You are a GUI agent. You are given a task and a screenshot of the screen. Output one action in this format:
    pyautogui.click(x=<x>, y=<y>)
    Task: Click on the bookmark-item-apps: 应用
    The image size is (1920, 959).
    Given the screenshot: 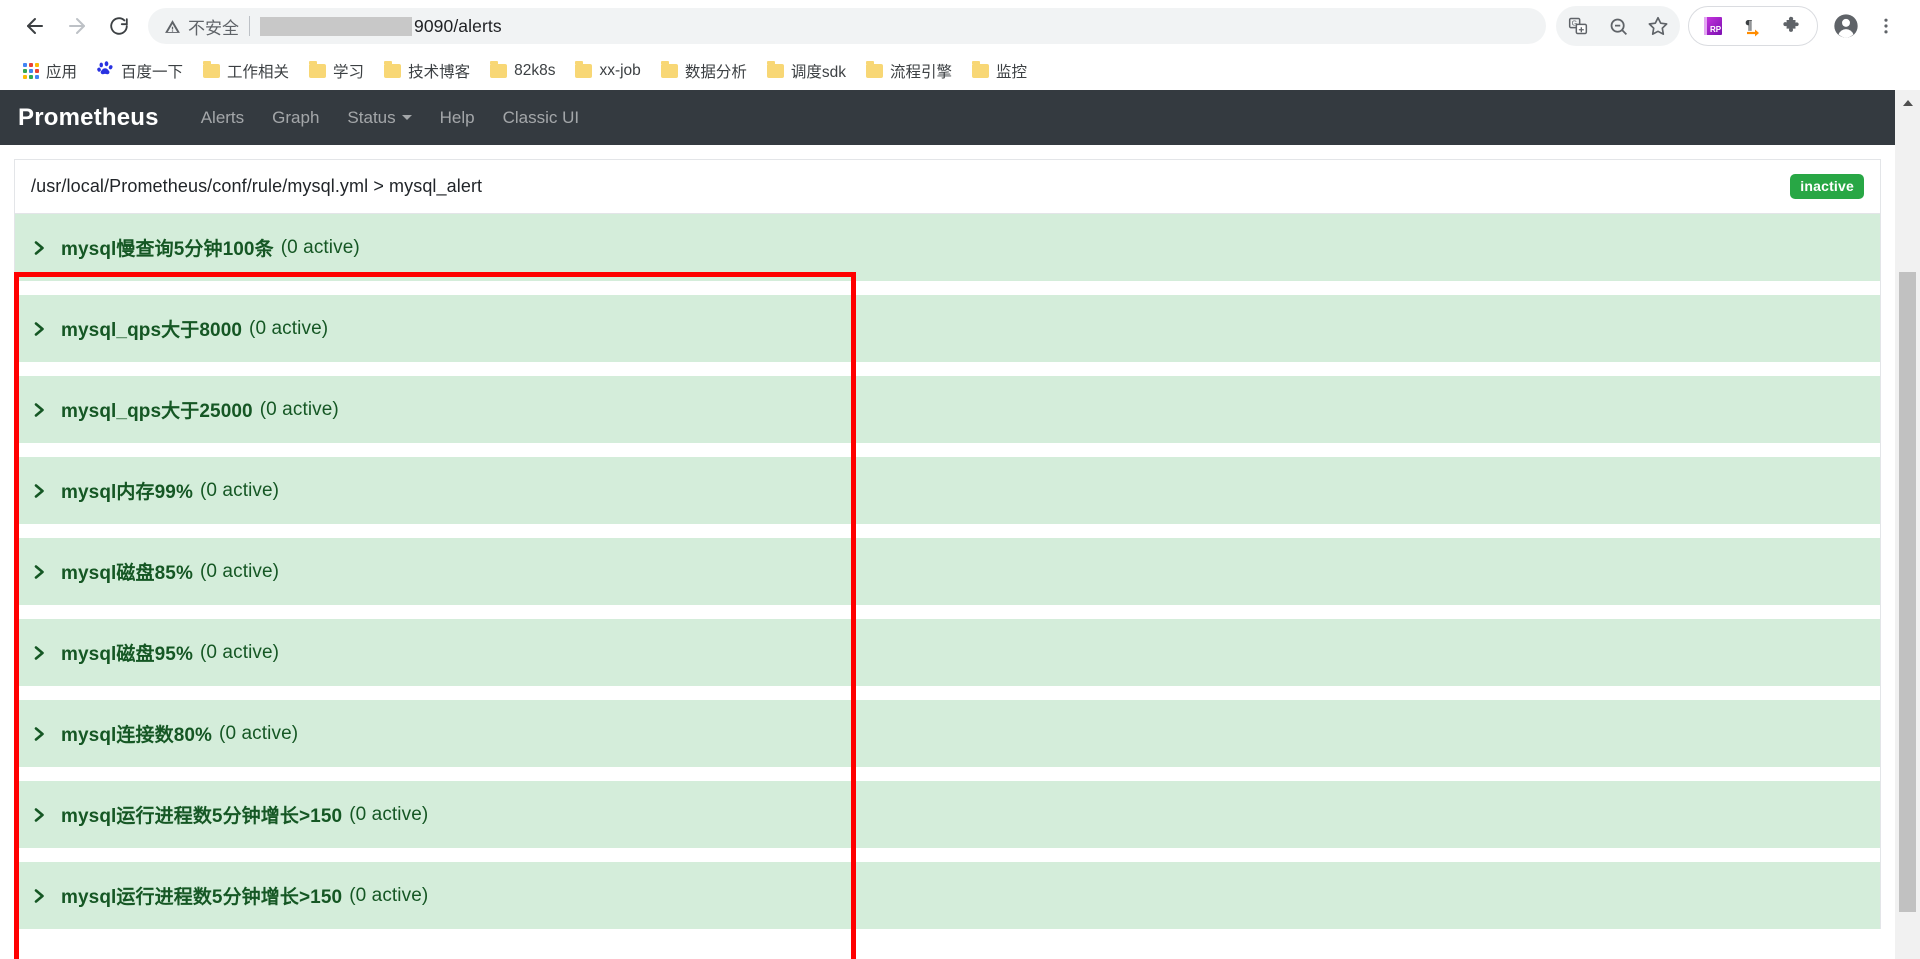 What is the action you would take?
    pyautogui.click(x=50, y=71)
    